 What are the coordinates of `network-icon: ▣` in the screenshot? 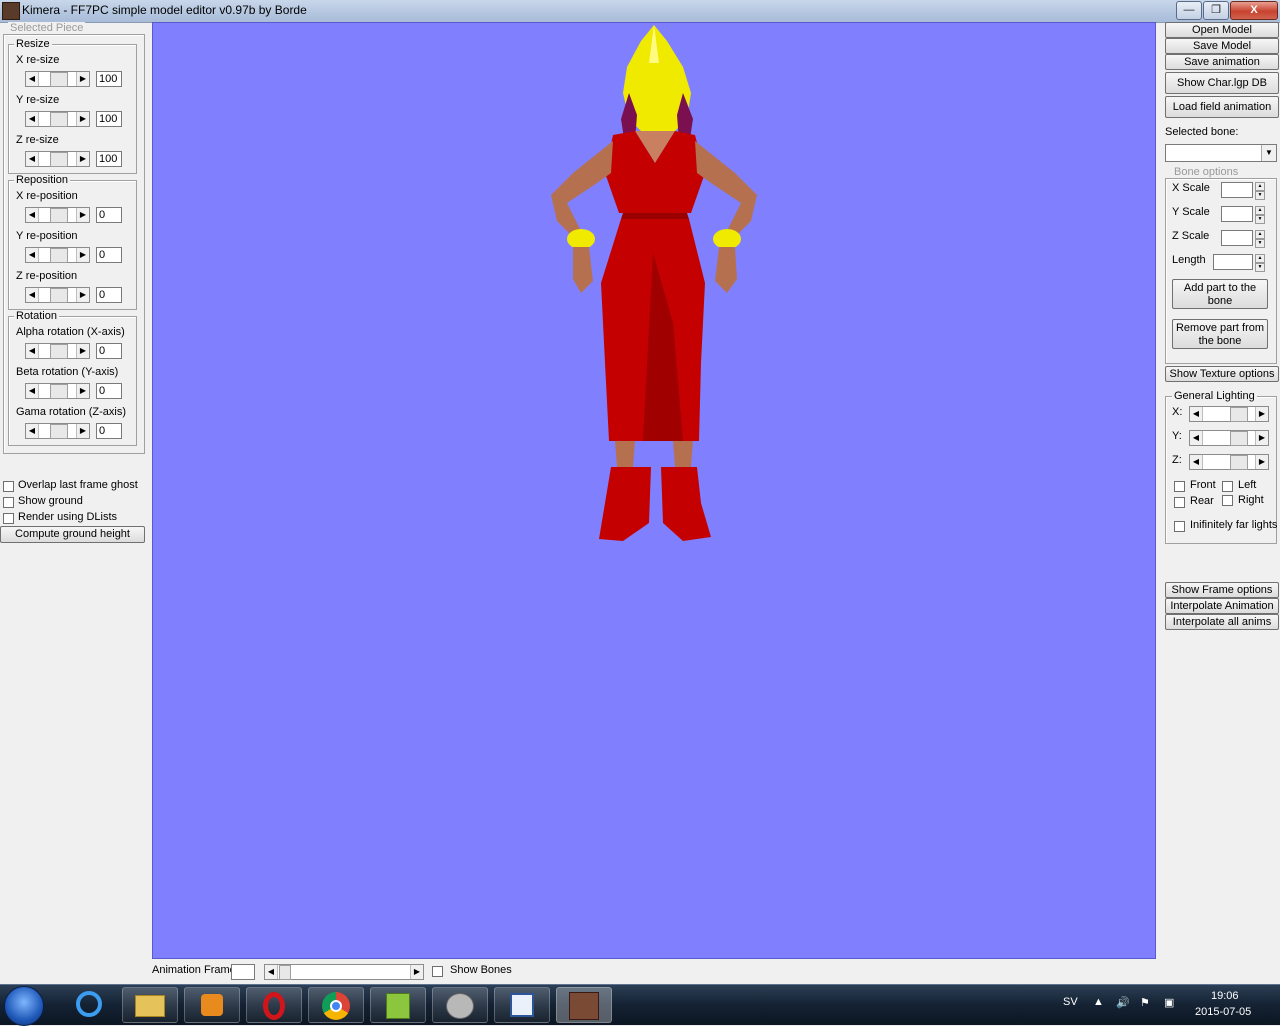 It's located at (1169, 1002).